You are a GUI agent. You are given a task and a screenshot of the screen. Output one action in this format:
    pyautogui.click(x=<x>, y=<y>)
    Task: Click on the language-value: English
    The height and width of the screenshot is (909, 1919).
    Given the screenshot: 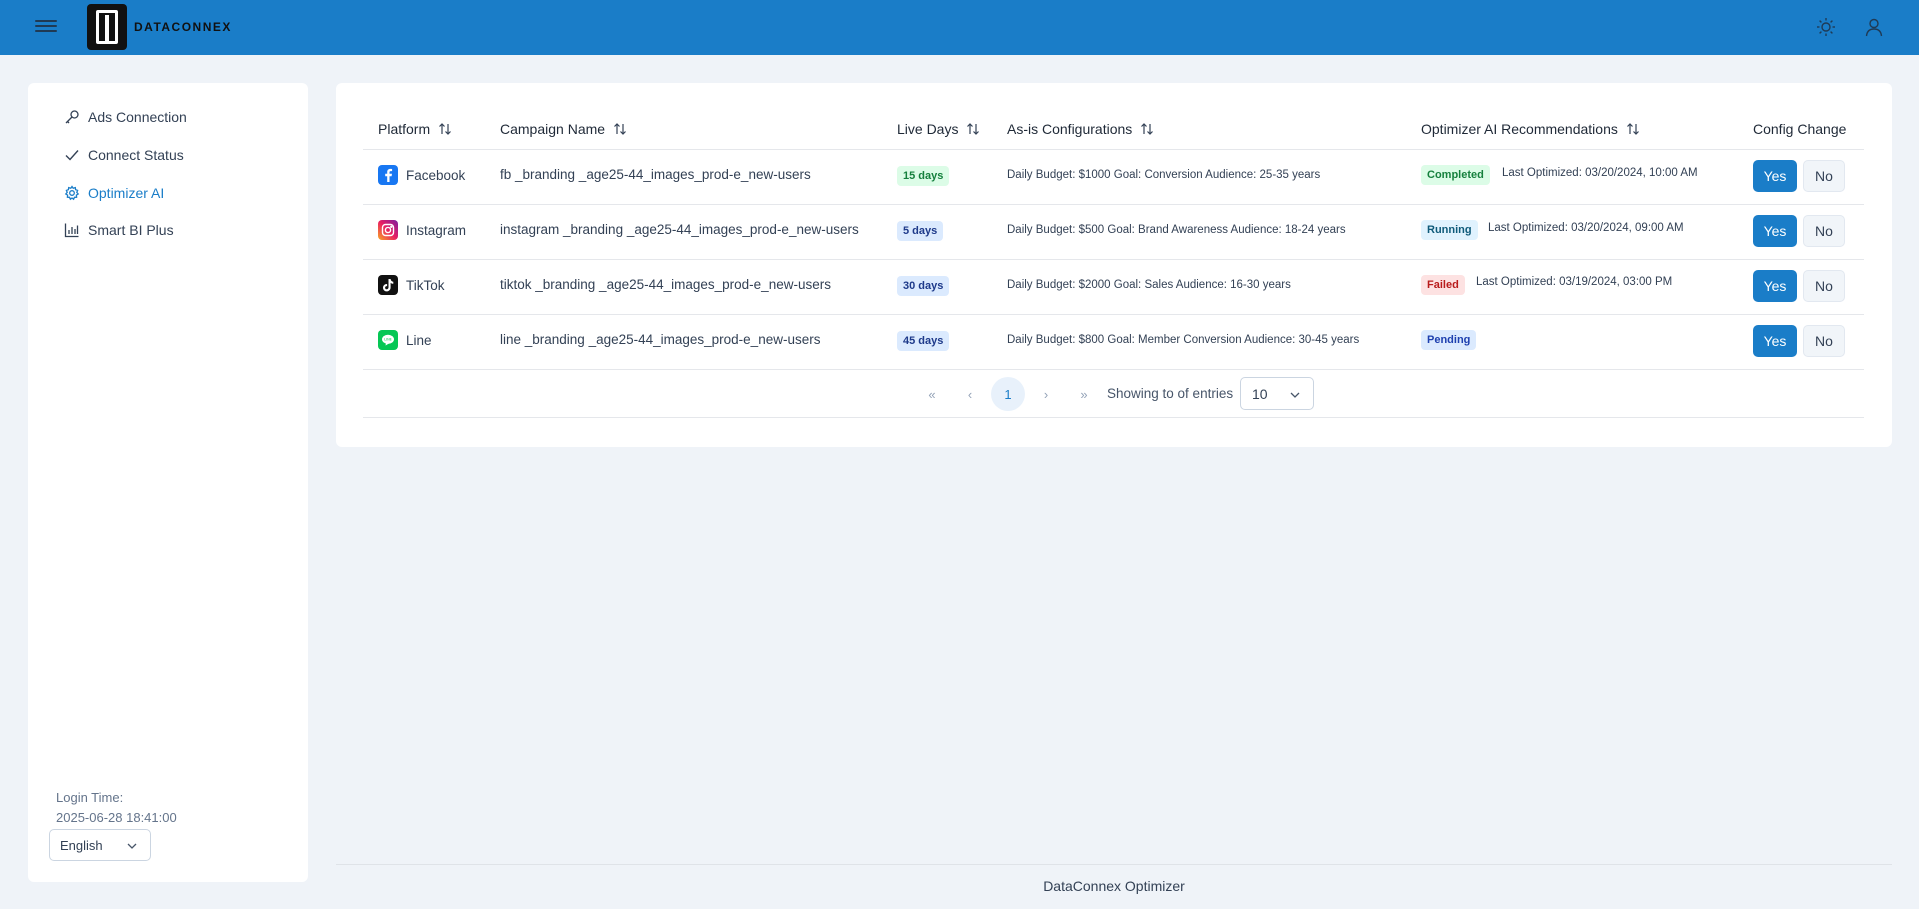 What is the action you would take?
    pyautogui.click(x=81, y=845)
    